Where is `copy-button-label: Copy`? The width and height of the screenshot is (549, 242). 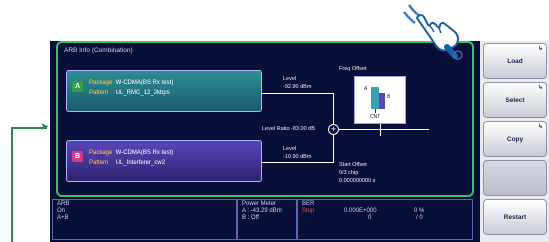
copy-button-label: Copy is located at coordinates (515, 139).